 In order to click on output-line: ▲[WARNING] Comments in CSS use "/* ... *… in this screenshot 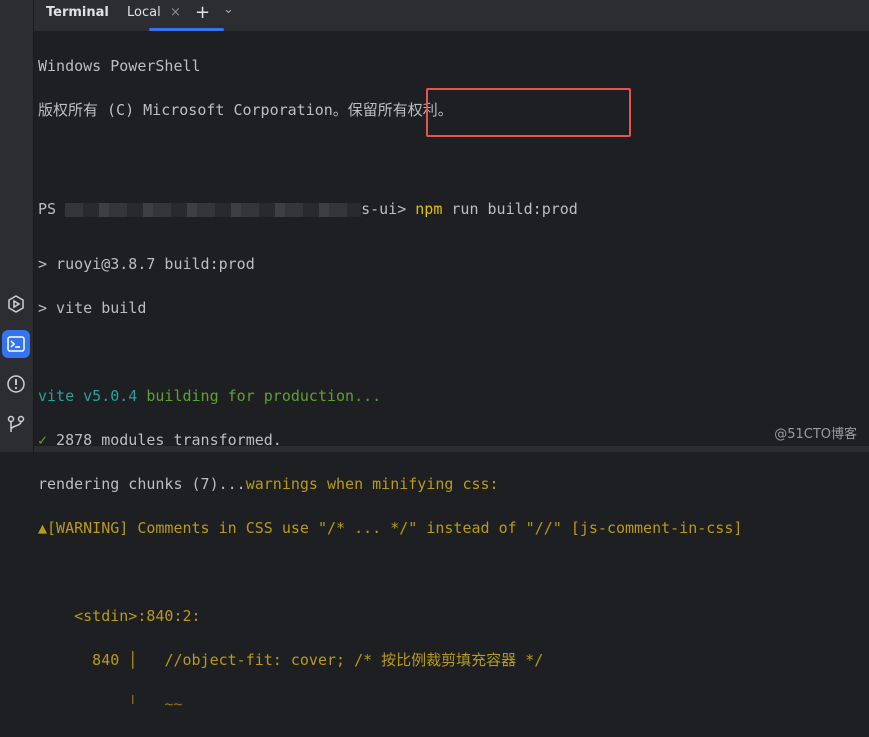, I will do `click(390, 528)`.